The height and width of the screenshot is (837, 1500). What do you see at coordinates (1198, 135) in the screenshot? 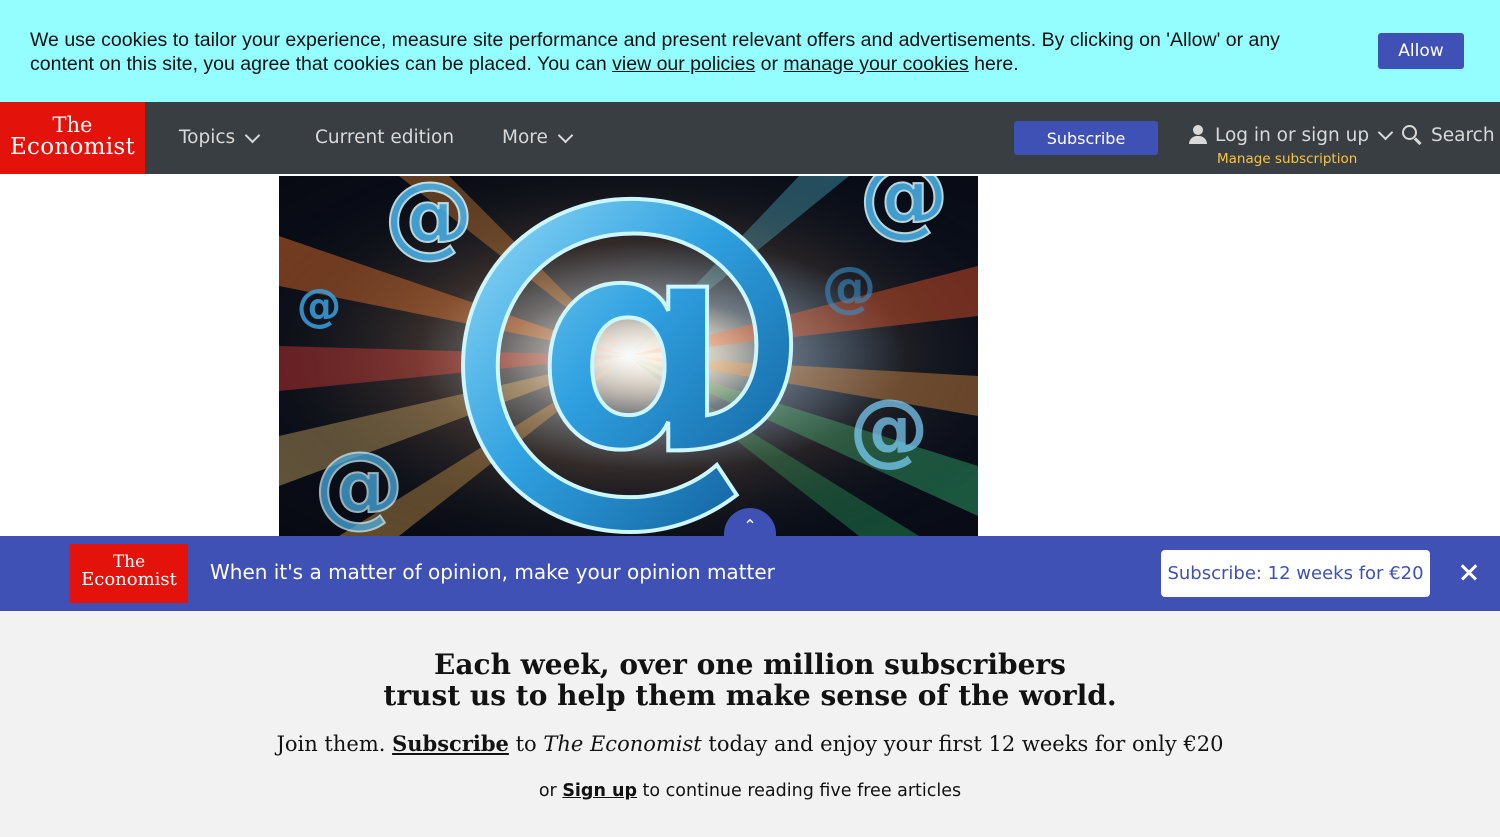
I see `user-icon` at bounding box center [1198, 135].